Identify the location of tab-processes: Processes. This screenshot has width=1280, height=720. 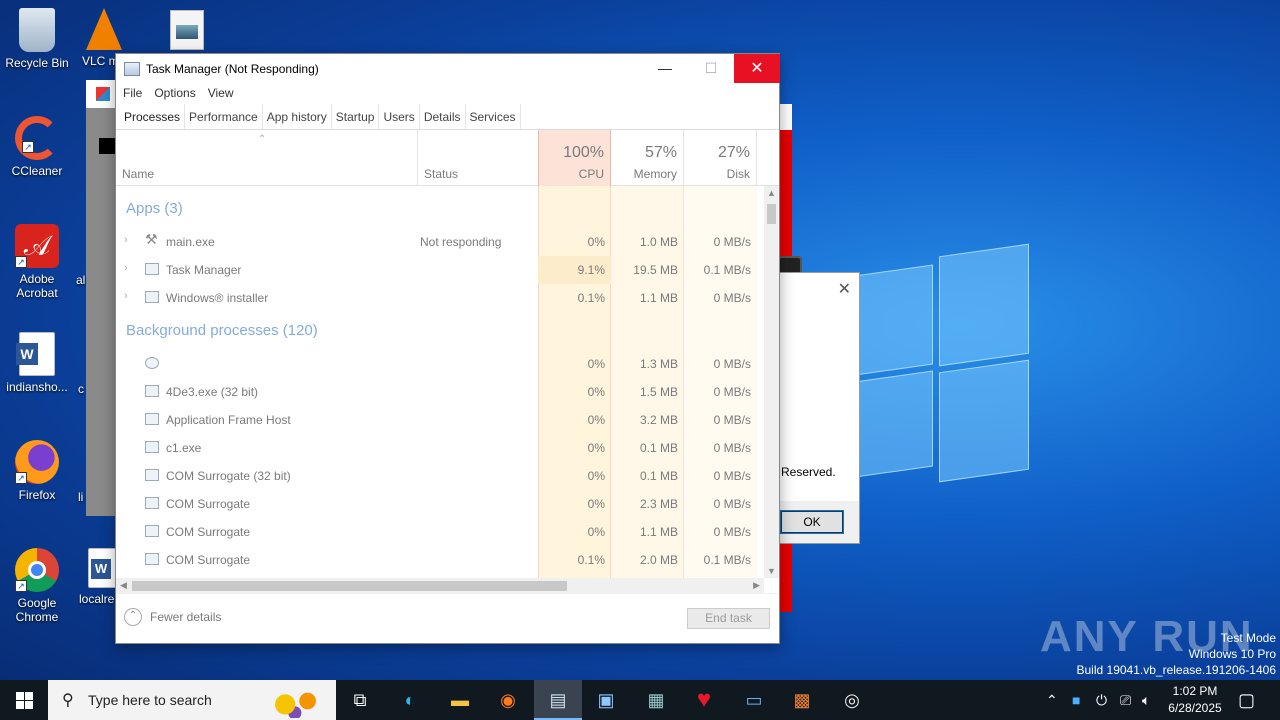
(153, 116).